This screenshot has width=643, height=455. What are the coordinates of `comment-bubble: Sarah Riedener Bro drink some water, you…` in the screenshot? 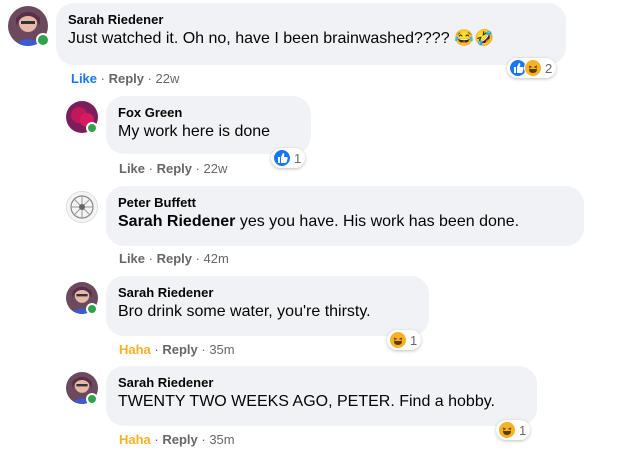 It's located at (267, 306).